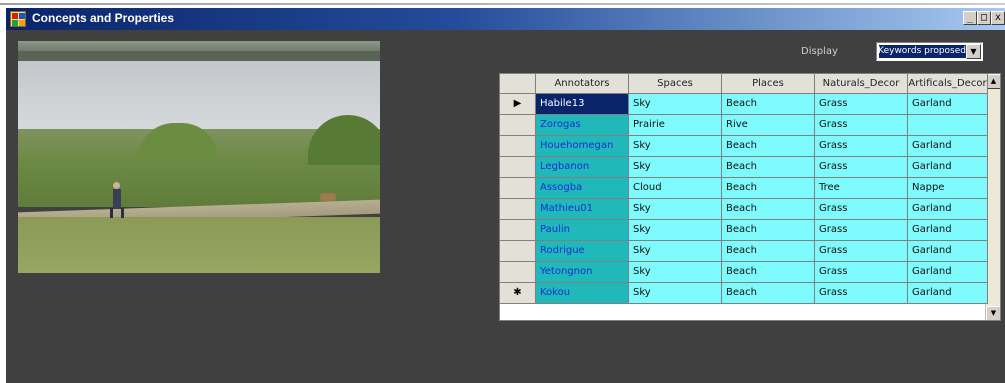  I want to click on strip-line, so click(502, 4).